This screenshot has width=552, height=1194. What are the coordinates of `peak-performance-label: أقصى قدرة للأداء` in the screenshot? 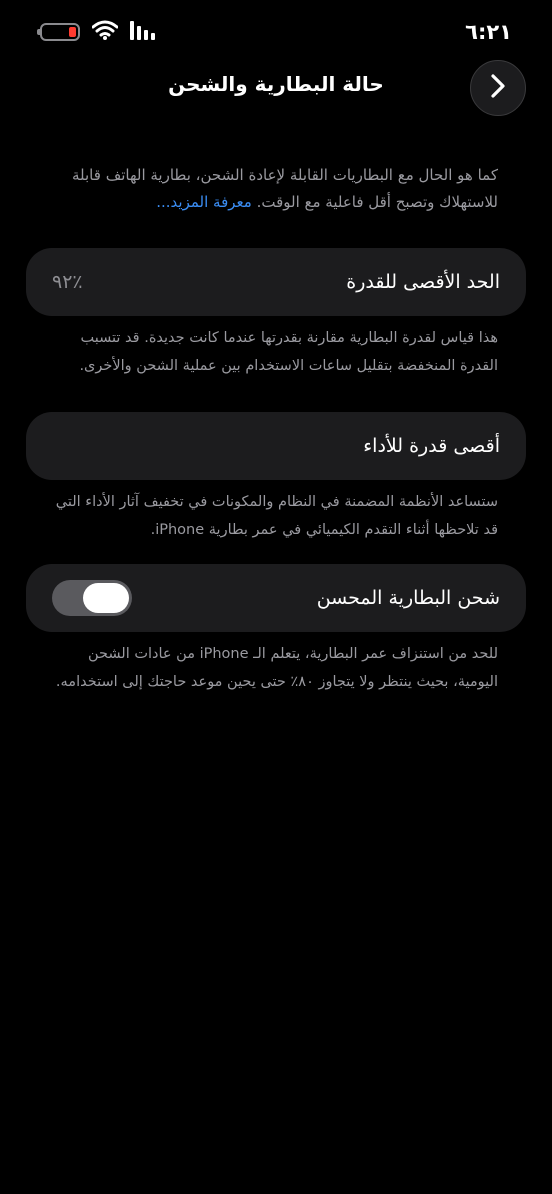 It's located at (431, 446).